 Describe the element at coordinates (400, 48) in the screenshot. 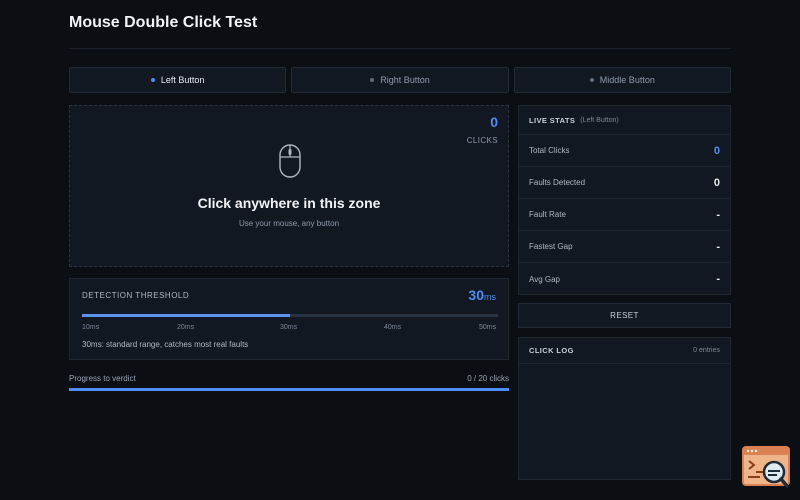

I see `title-divider` at that location.